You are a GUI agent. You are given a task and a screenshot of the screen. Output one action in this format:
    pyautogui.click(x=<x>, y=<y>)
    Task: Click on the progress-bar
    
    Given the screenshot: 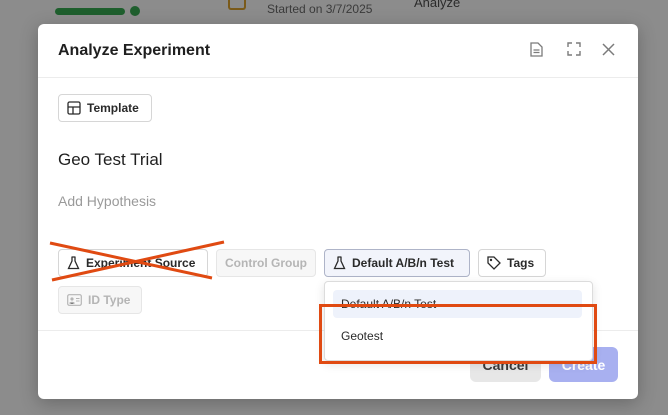 What is the action you would take?
    pyautogui.click(x=90, y=11)
    